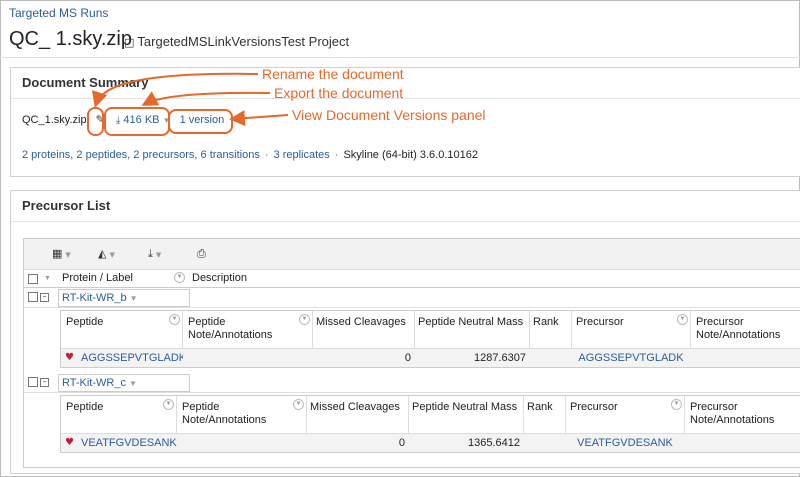  I want to click on cell-value: 1287.6307, so click(500, 358).